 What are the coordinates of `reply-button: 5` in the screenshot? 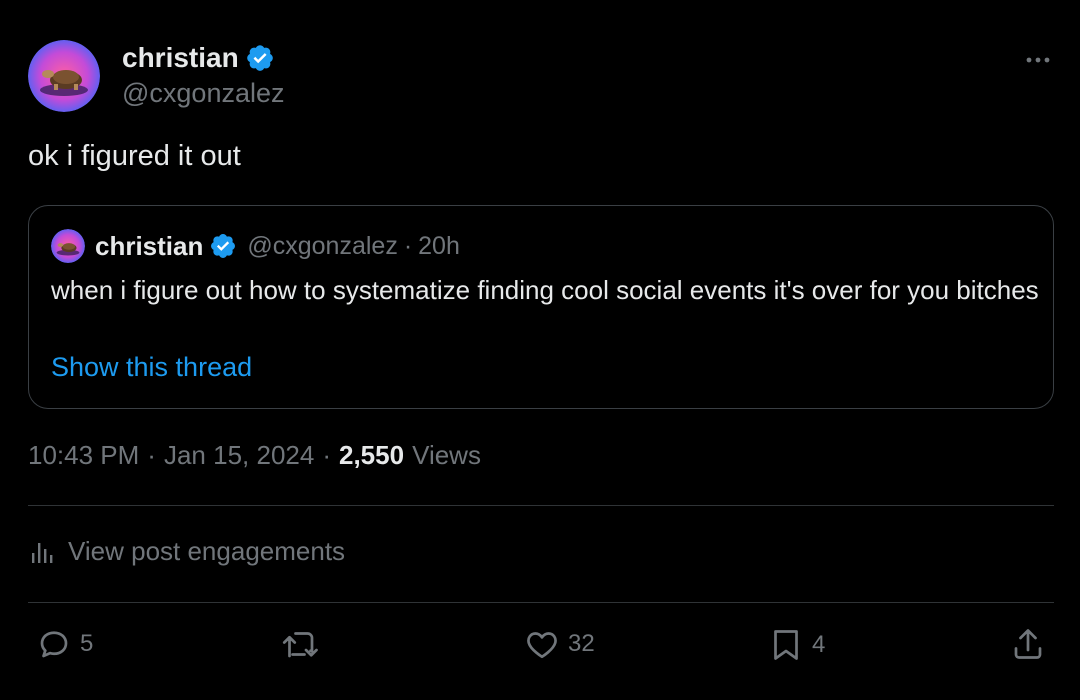 It's located at (64, 644).